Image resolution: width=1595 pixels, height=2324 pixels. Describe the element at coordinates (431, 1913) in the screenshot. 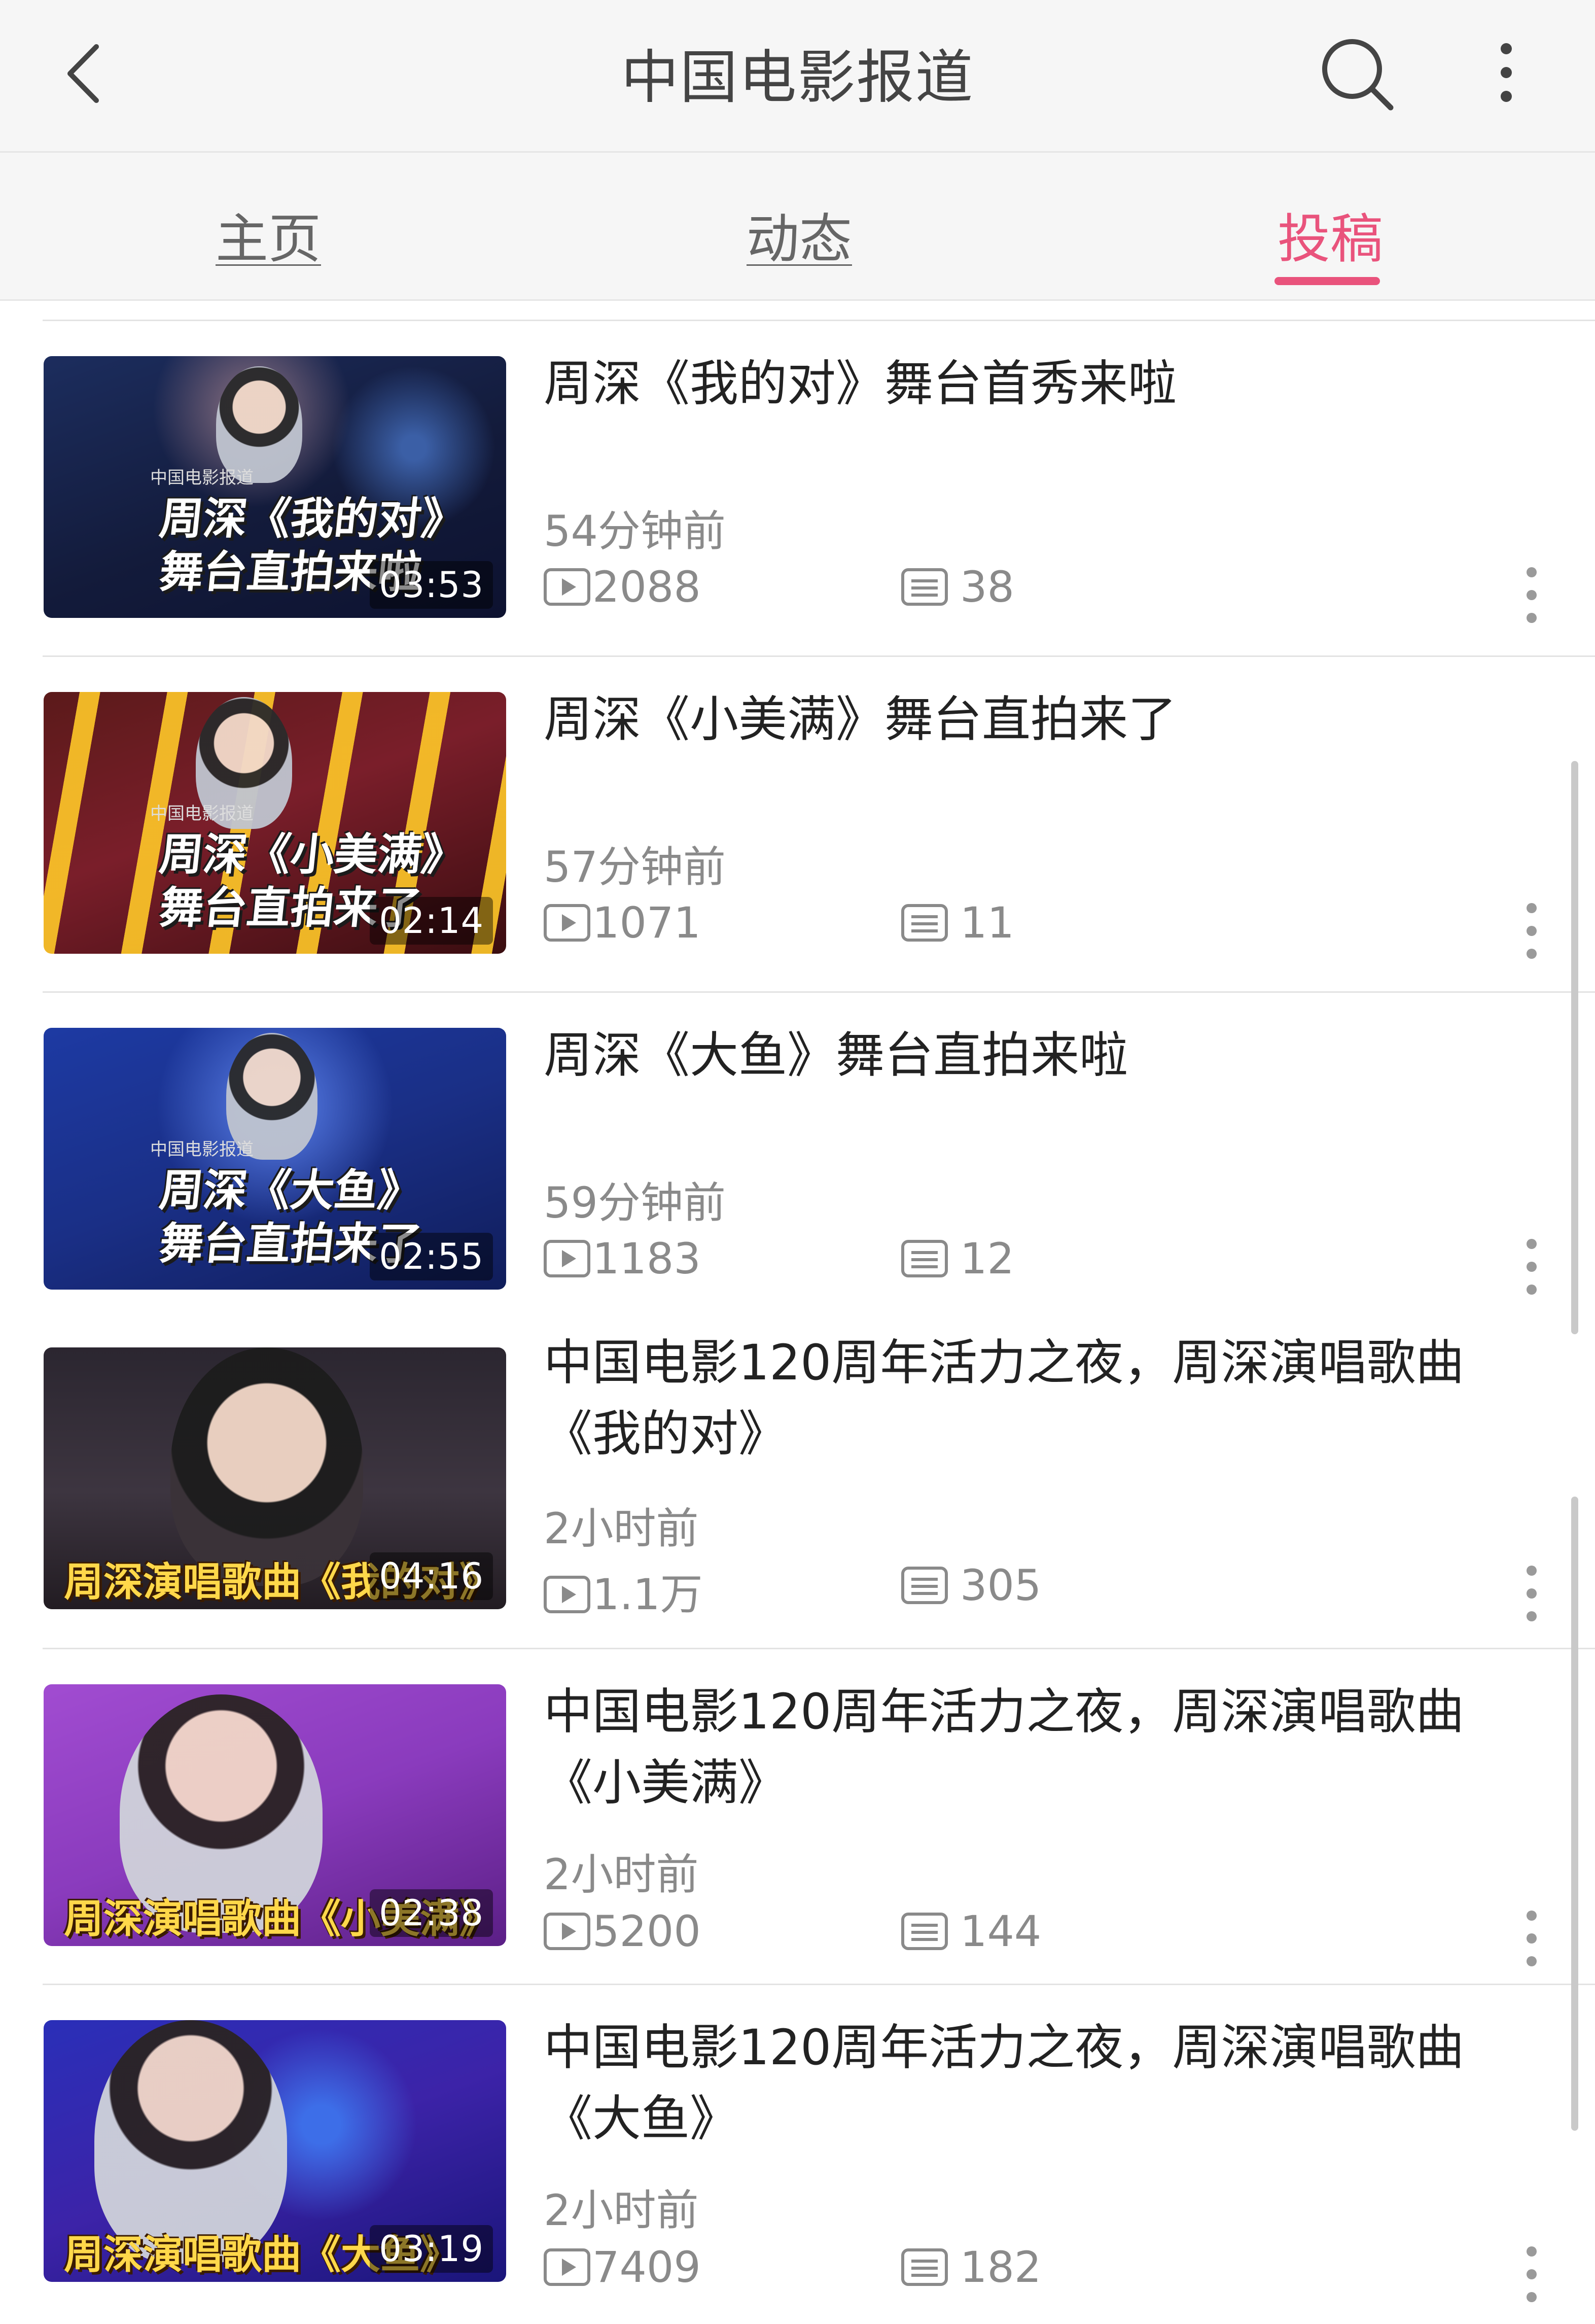

I see `video-duration: 02:38` at that location.